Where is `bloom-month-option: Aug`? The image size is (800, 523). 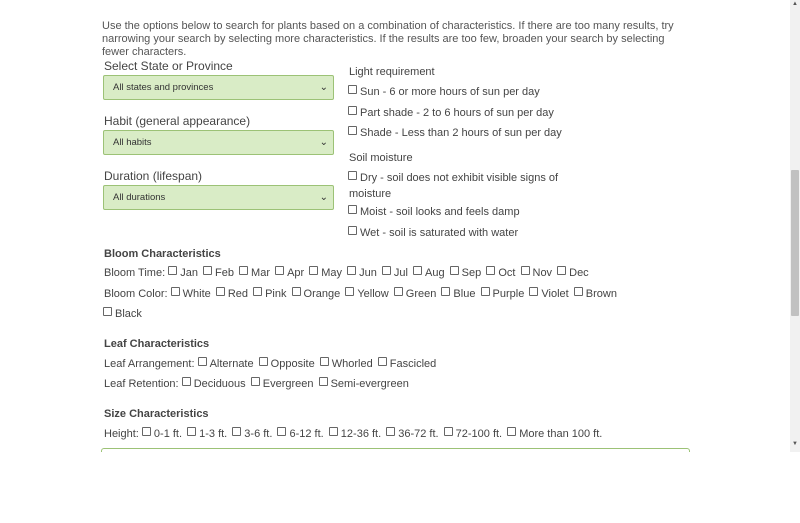 bloom-month-option: Aug is located at coordinates (427, 272).